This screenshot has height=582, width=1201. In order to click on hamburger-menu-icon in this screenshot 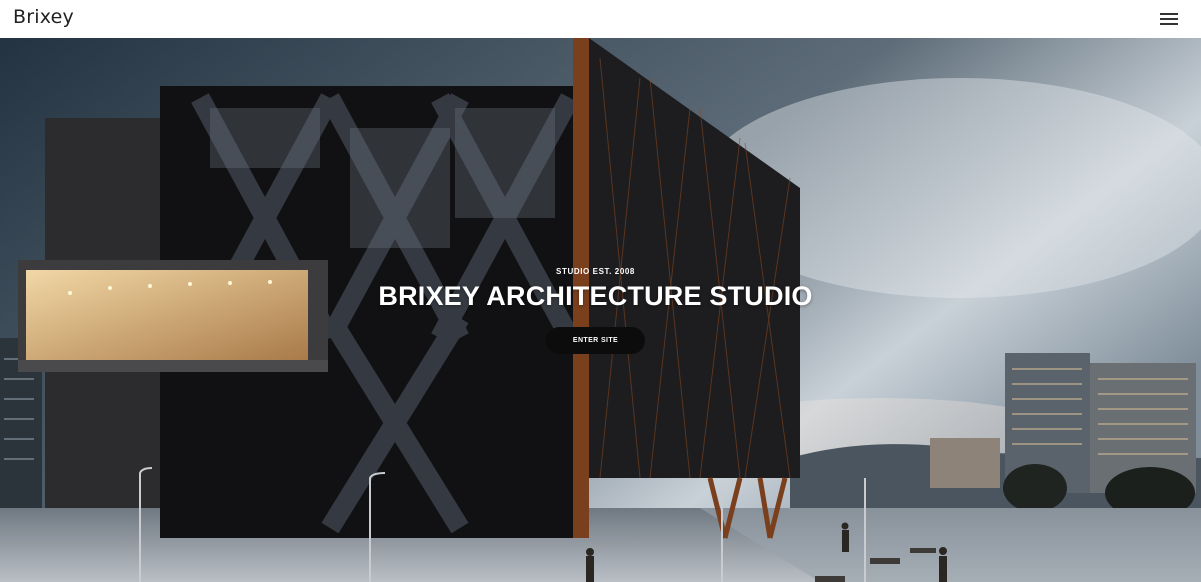, I will do `click(1169, 19)`.